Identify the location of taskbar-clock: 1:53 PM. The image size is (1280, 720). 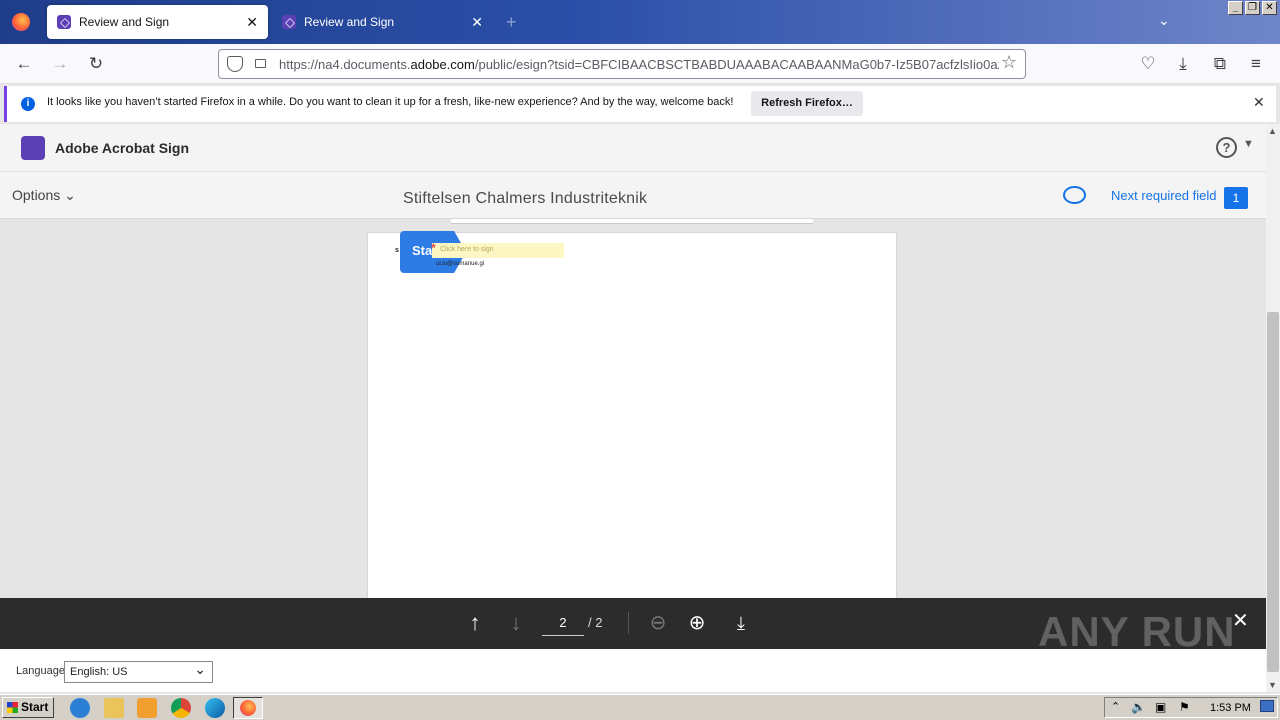
(1230, 708).